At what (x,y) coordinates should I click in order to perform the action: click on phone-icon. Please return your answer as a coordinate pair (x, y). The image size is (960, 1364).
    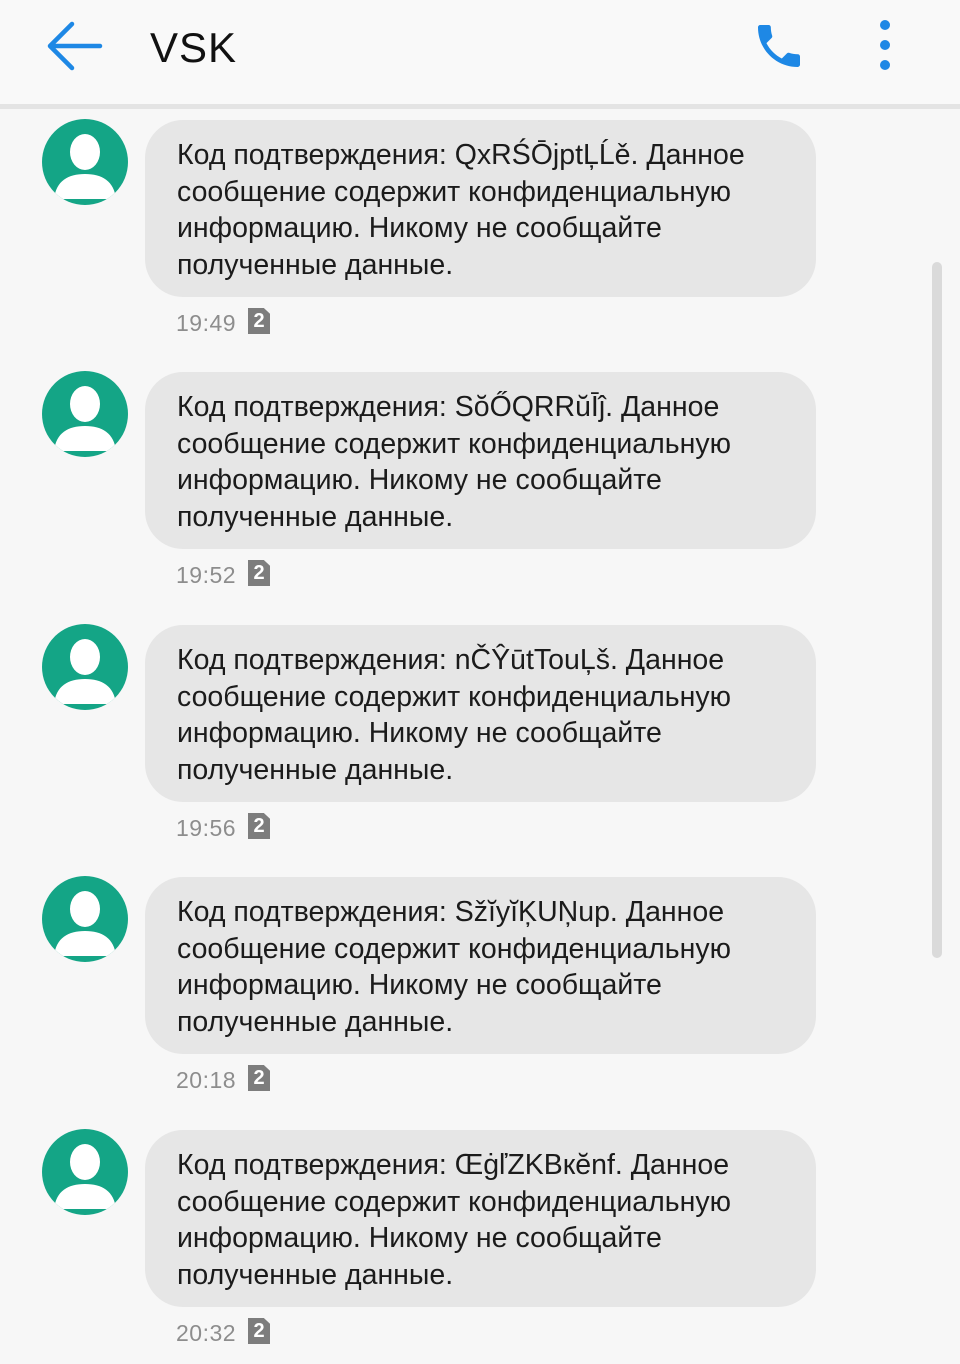
    Looking at the image, I should click on (779, 46).